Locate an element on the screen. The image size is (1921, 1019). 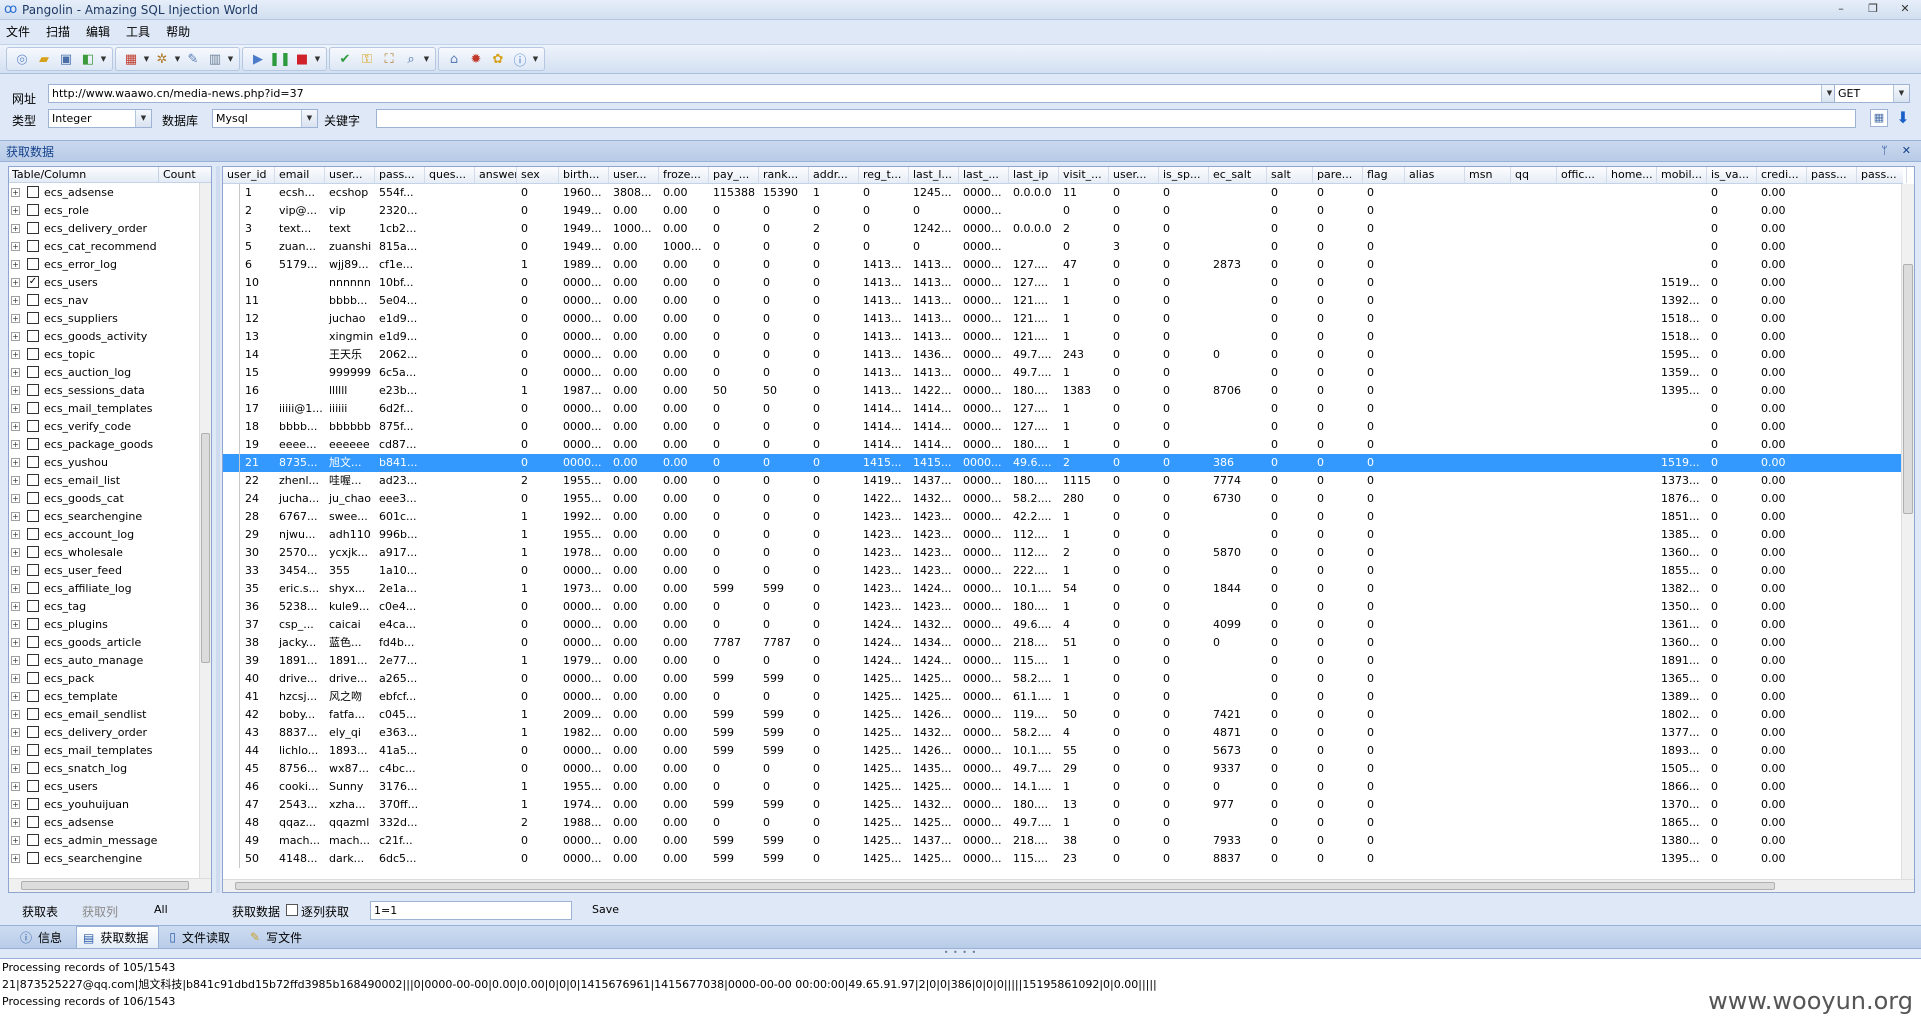
about-icon: ⓘ is located at coordinates (520, 59).